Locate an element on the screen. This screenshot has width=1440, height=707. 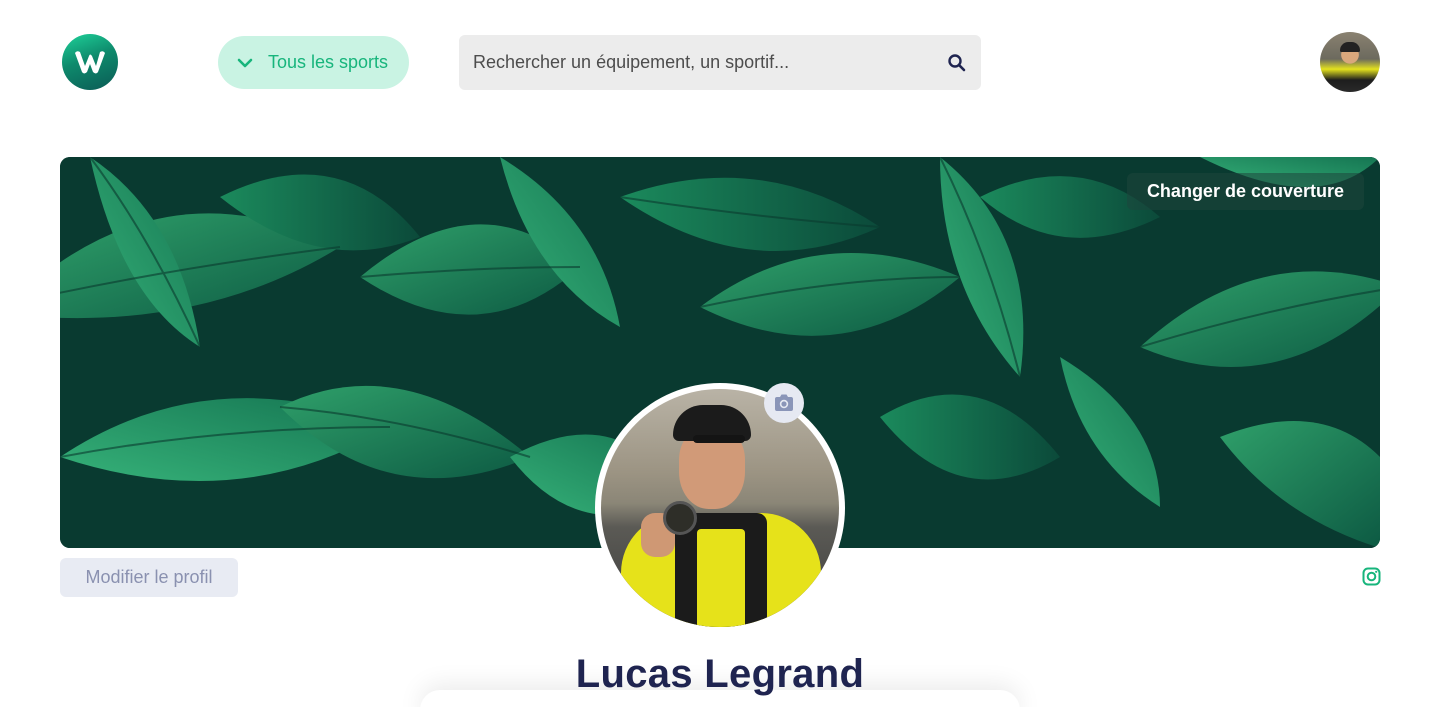
avatar-cap is located at coordinates (1350, 47).